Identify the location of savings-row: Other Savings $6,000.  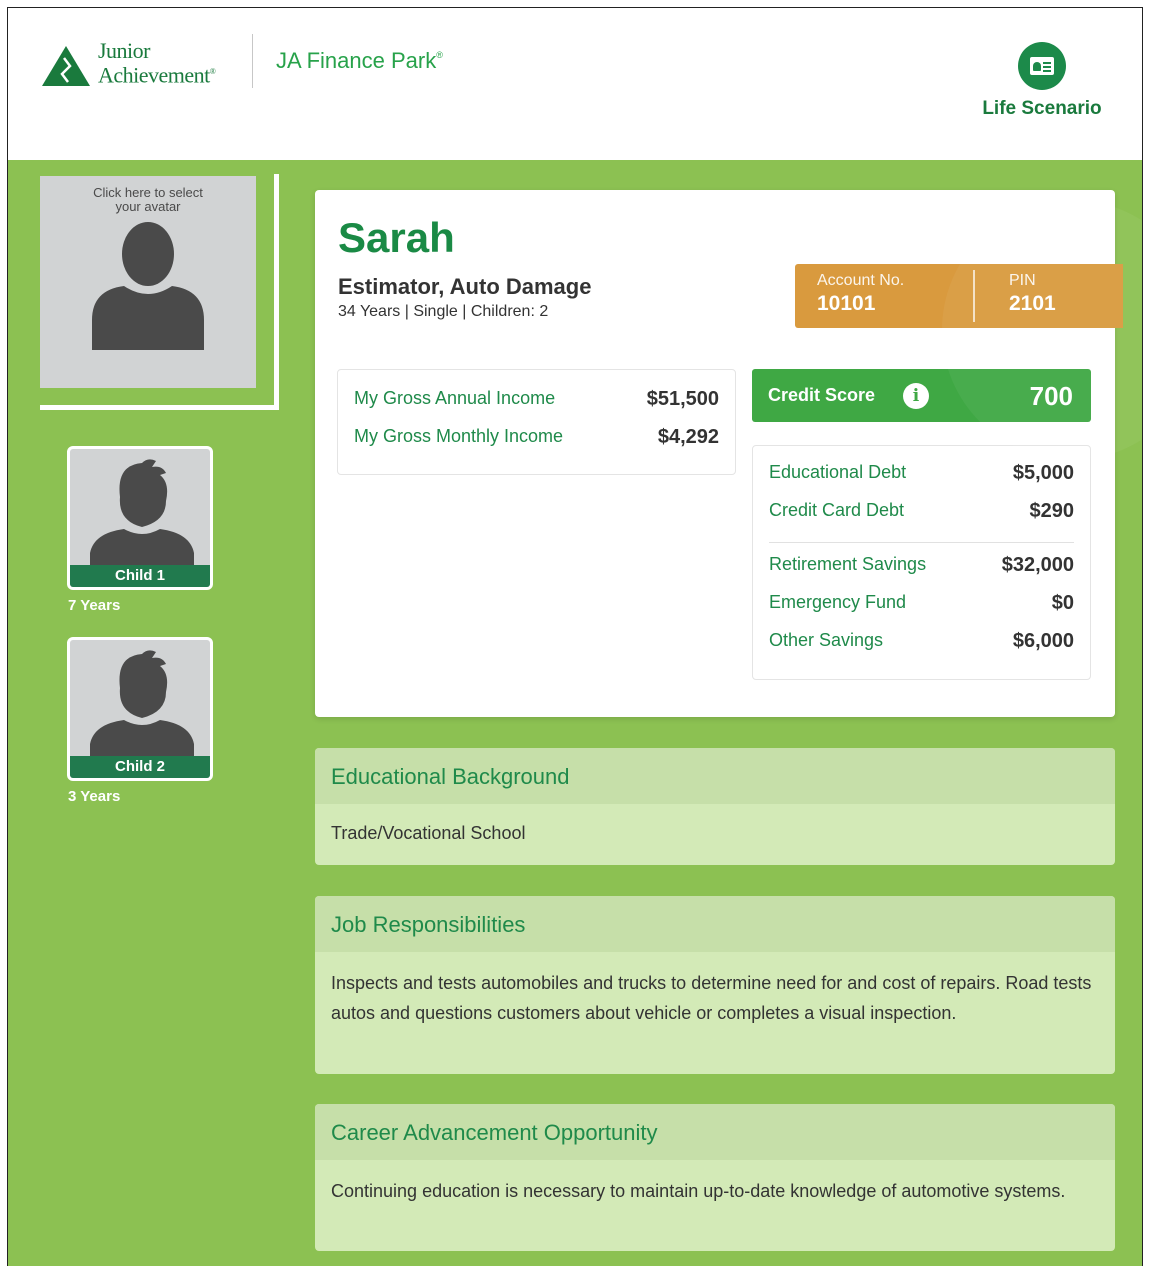
(921, 643).